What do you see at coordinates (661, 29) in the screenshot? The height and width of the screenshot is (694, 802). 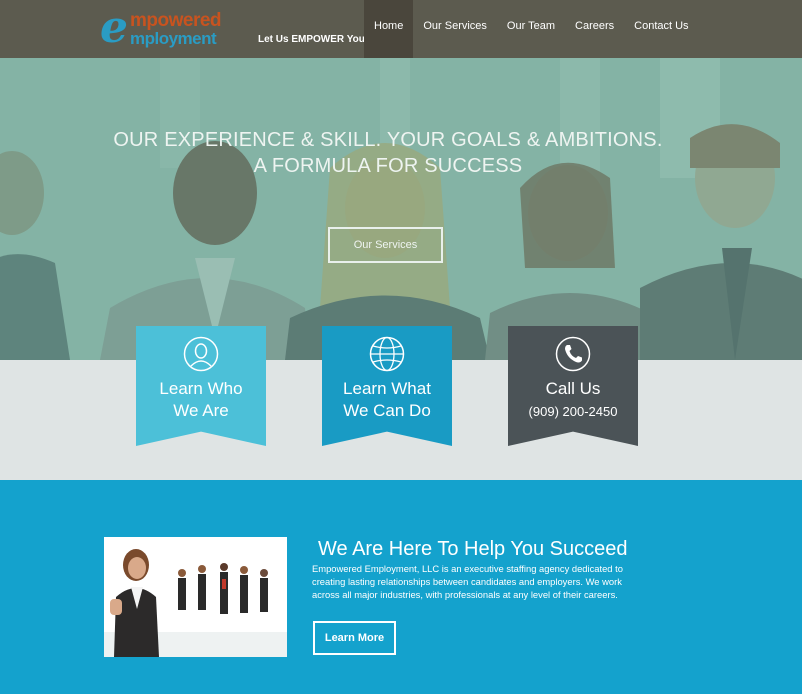 I see `nav-item-contact-us: Contact Us` at bounding box center [661, 29].